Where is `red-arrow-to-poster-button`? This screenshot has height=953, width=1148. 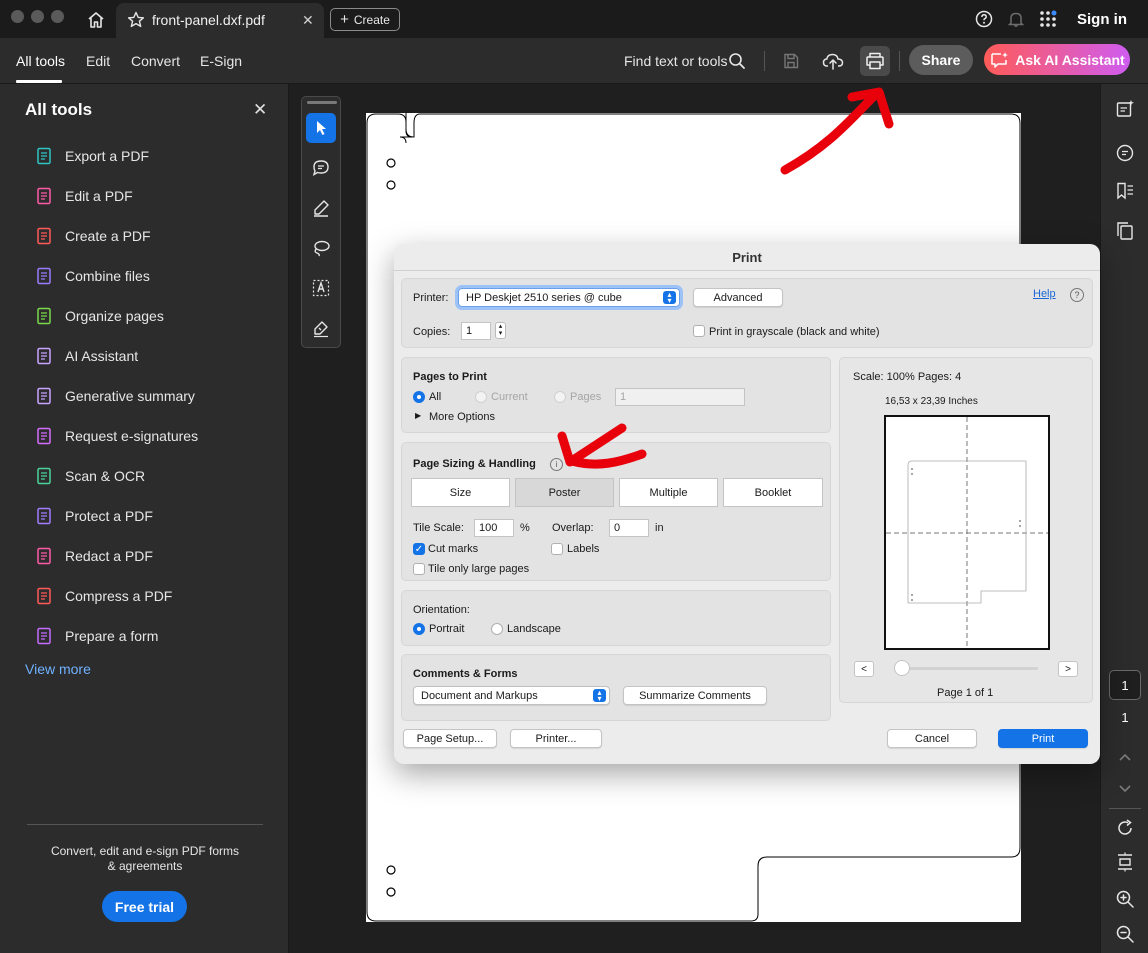 red-arrow-to-poster-button is located at coordinates (602, 446).